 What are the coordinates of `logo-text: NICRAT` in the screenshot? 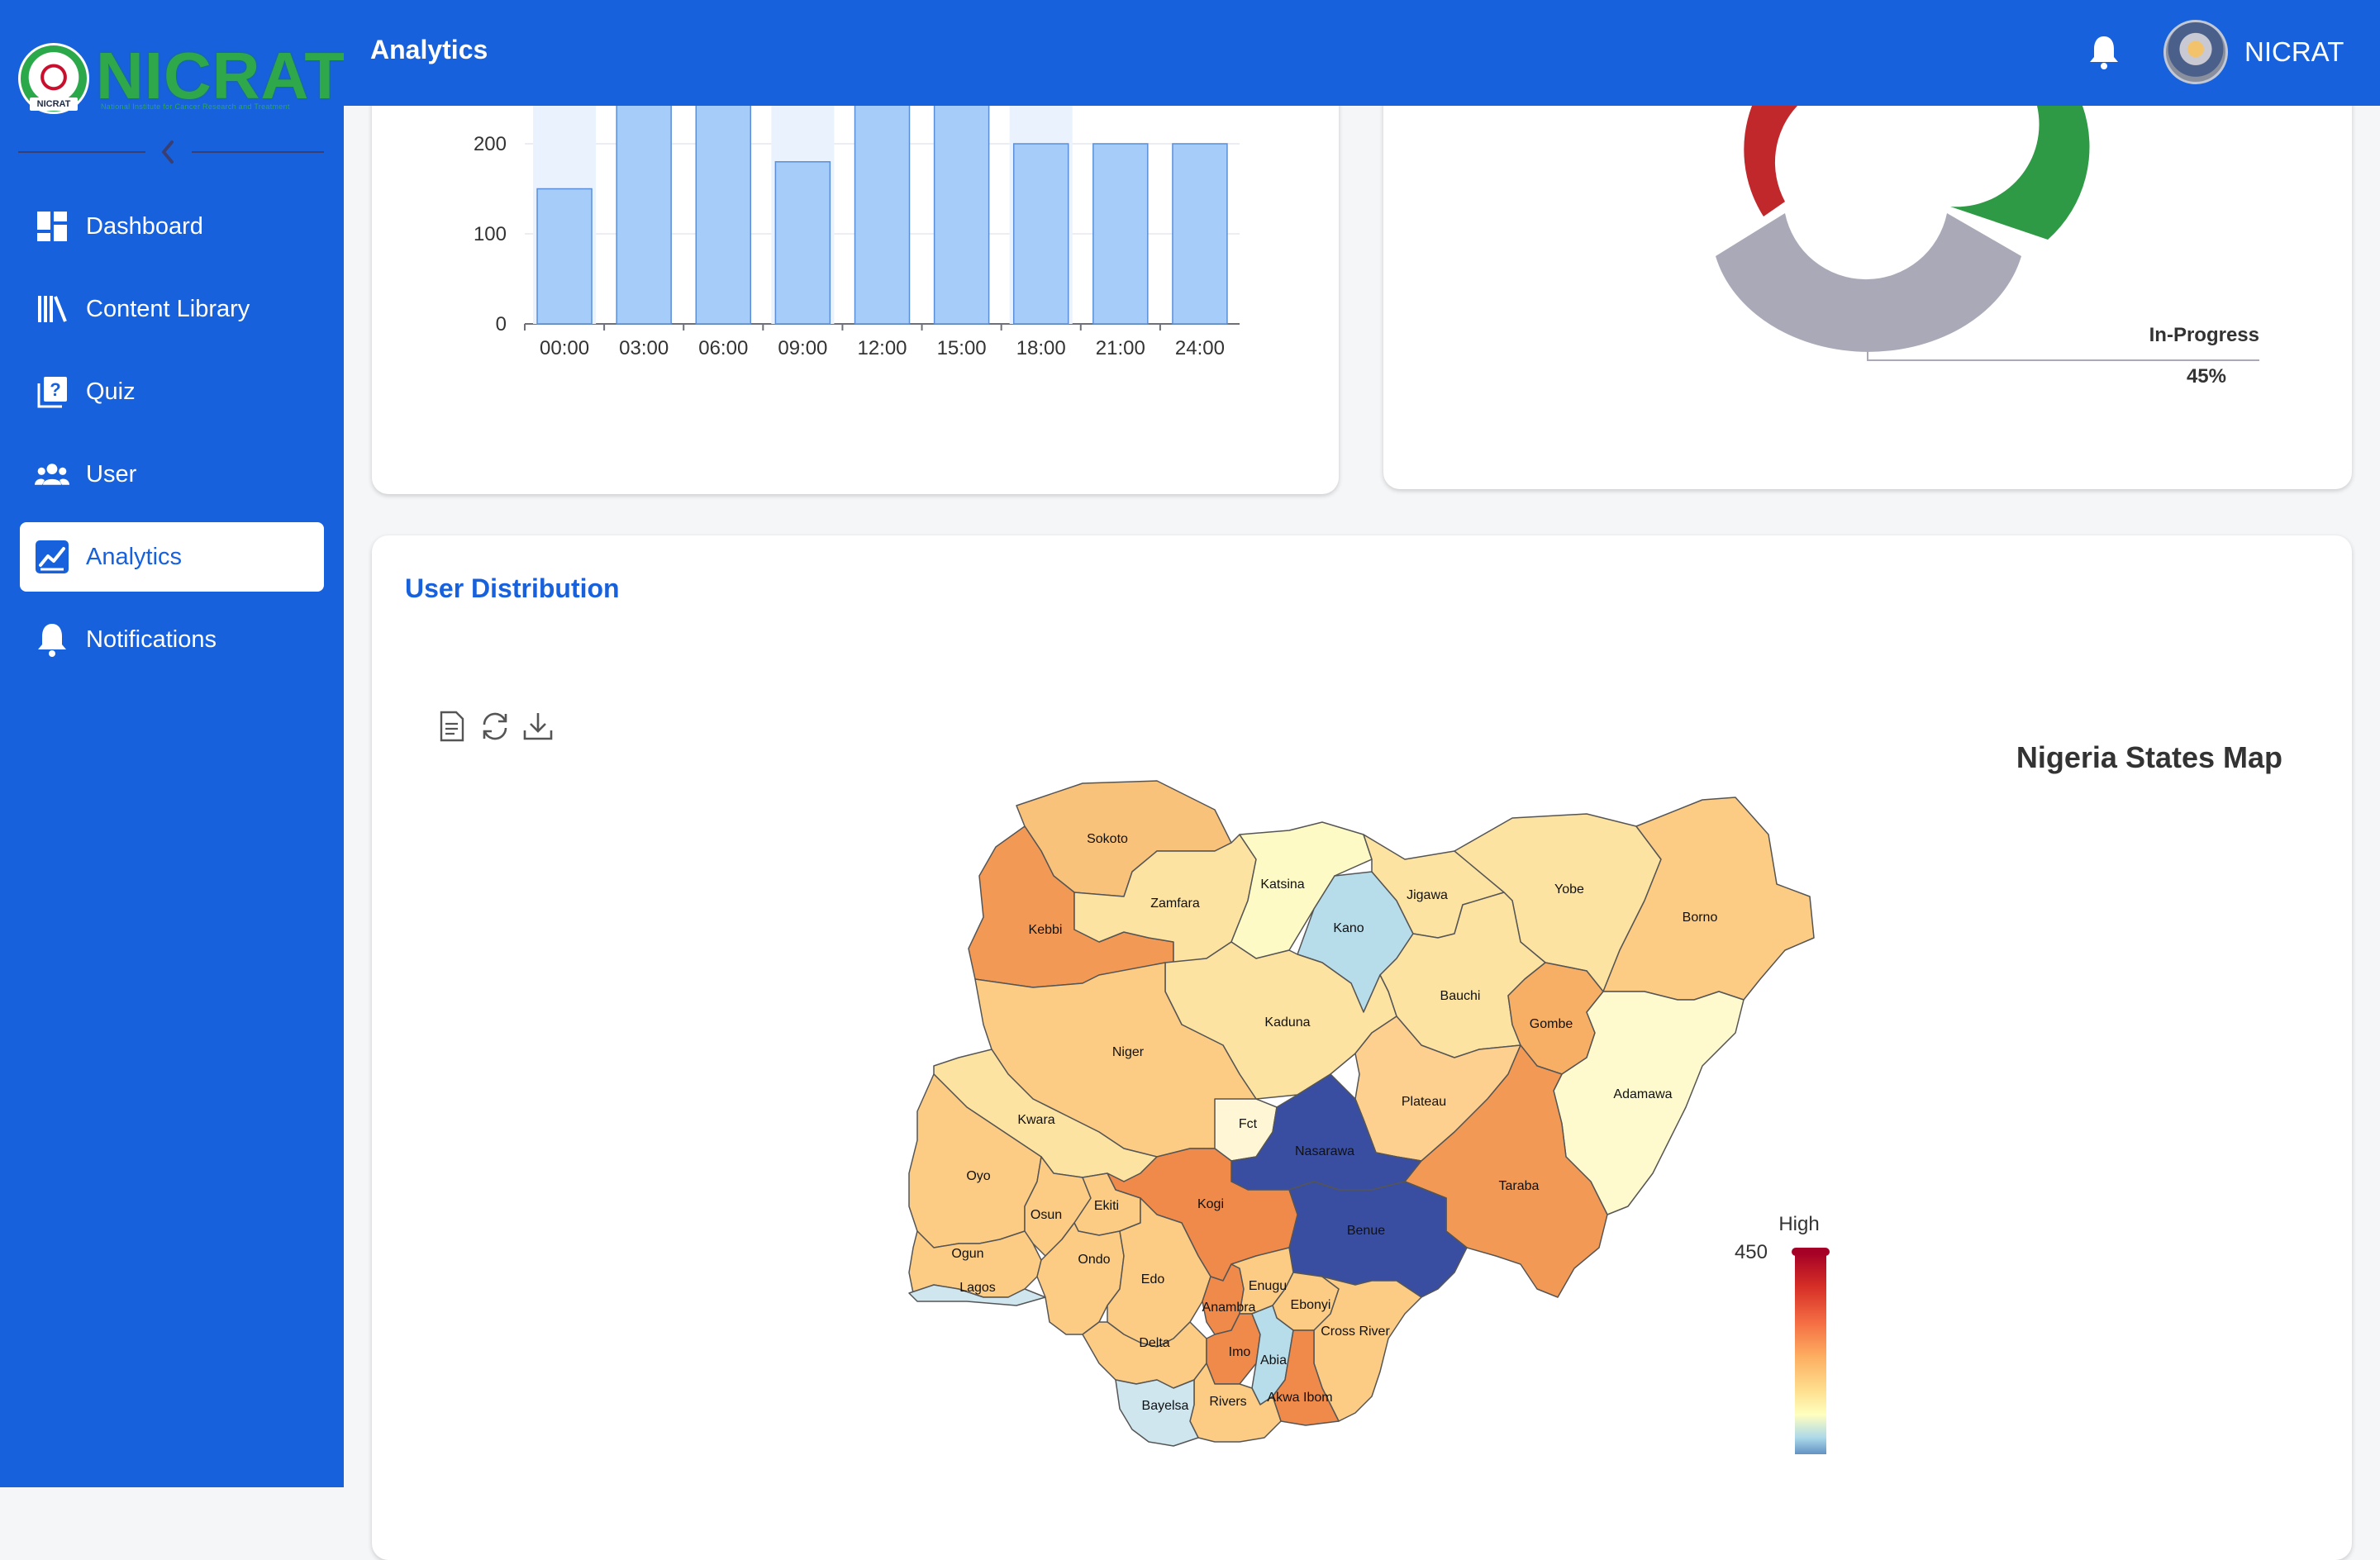 It's located at (221, 75).